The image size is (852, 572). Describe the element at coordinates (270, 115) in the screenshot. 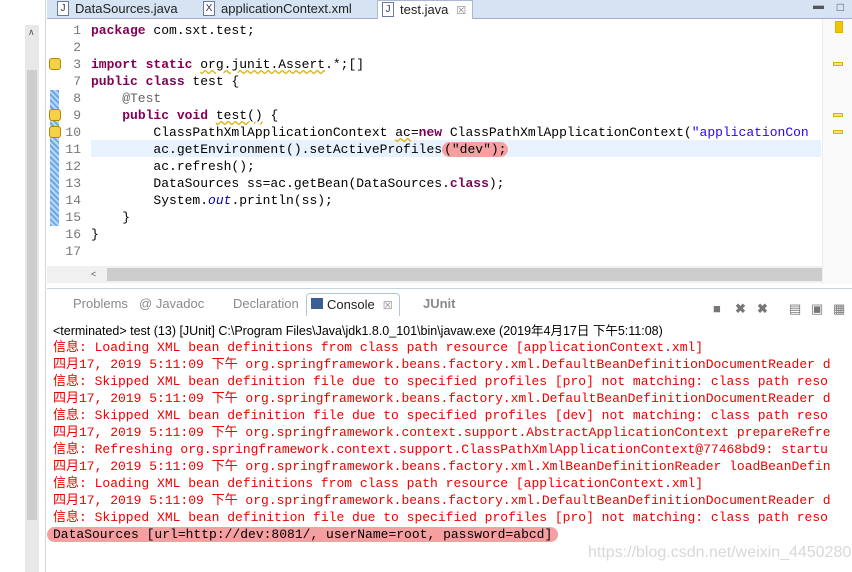

I see `code-token: {` at that location.